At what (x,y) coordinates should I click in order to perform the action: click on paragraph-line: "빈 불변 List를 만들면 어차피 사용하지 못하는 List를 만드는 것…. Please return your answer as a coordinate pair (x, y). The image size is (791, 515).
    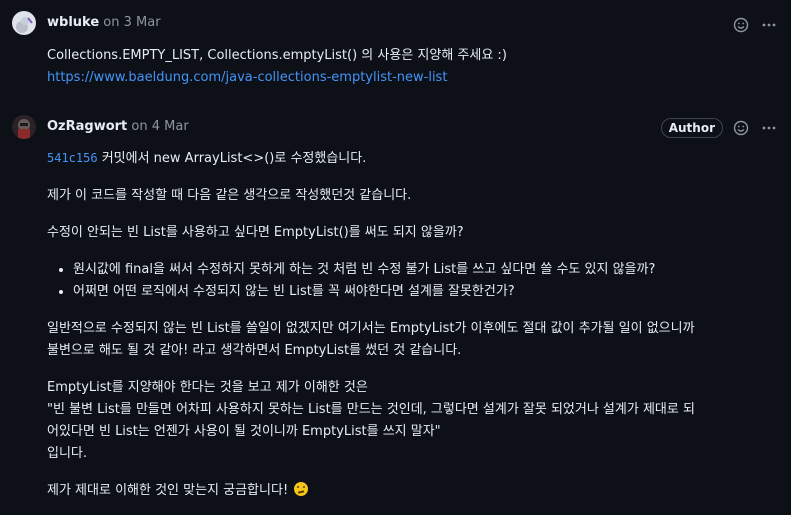
    Looking at the image, I should click on (371, 409).